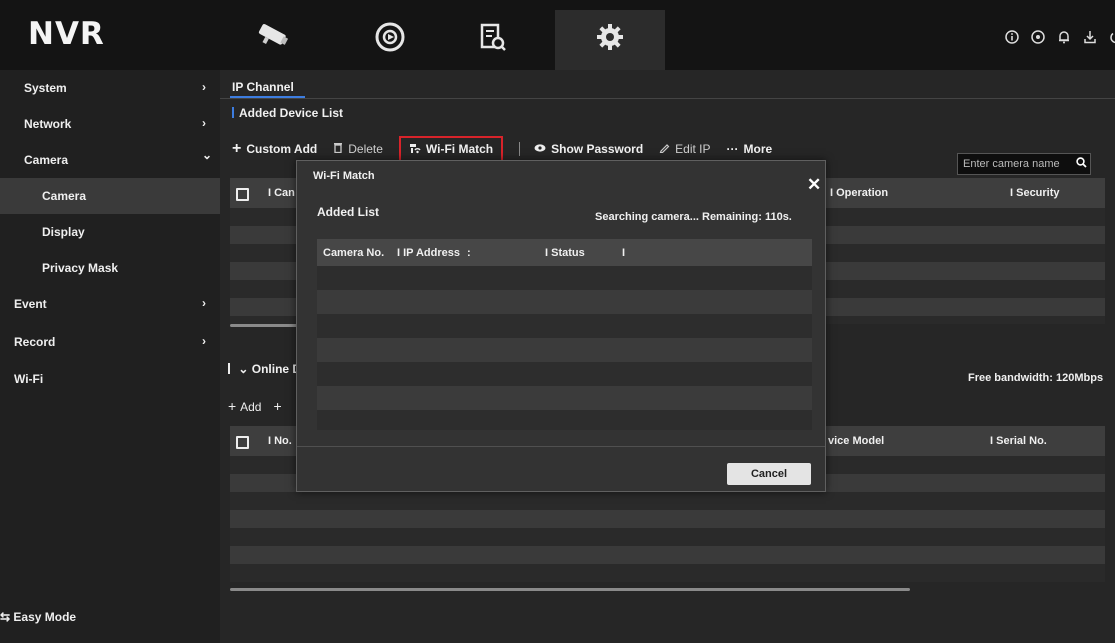 This screenshot has height=643, width=1115. What do you see at coordinates (110, 232) in the screenshot?
I see `sidebar-item-display: Display` at bounding box center [110, 232].